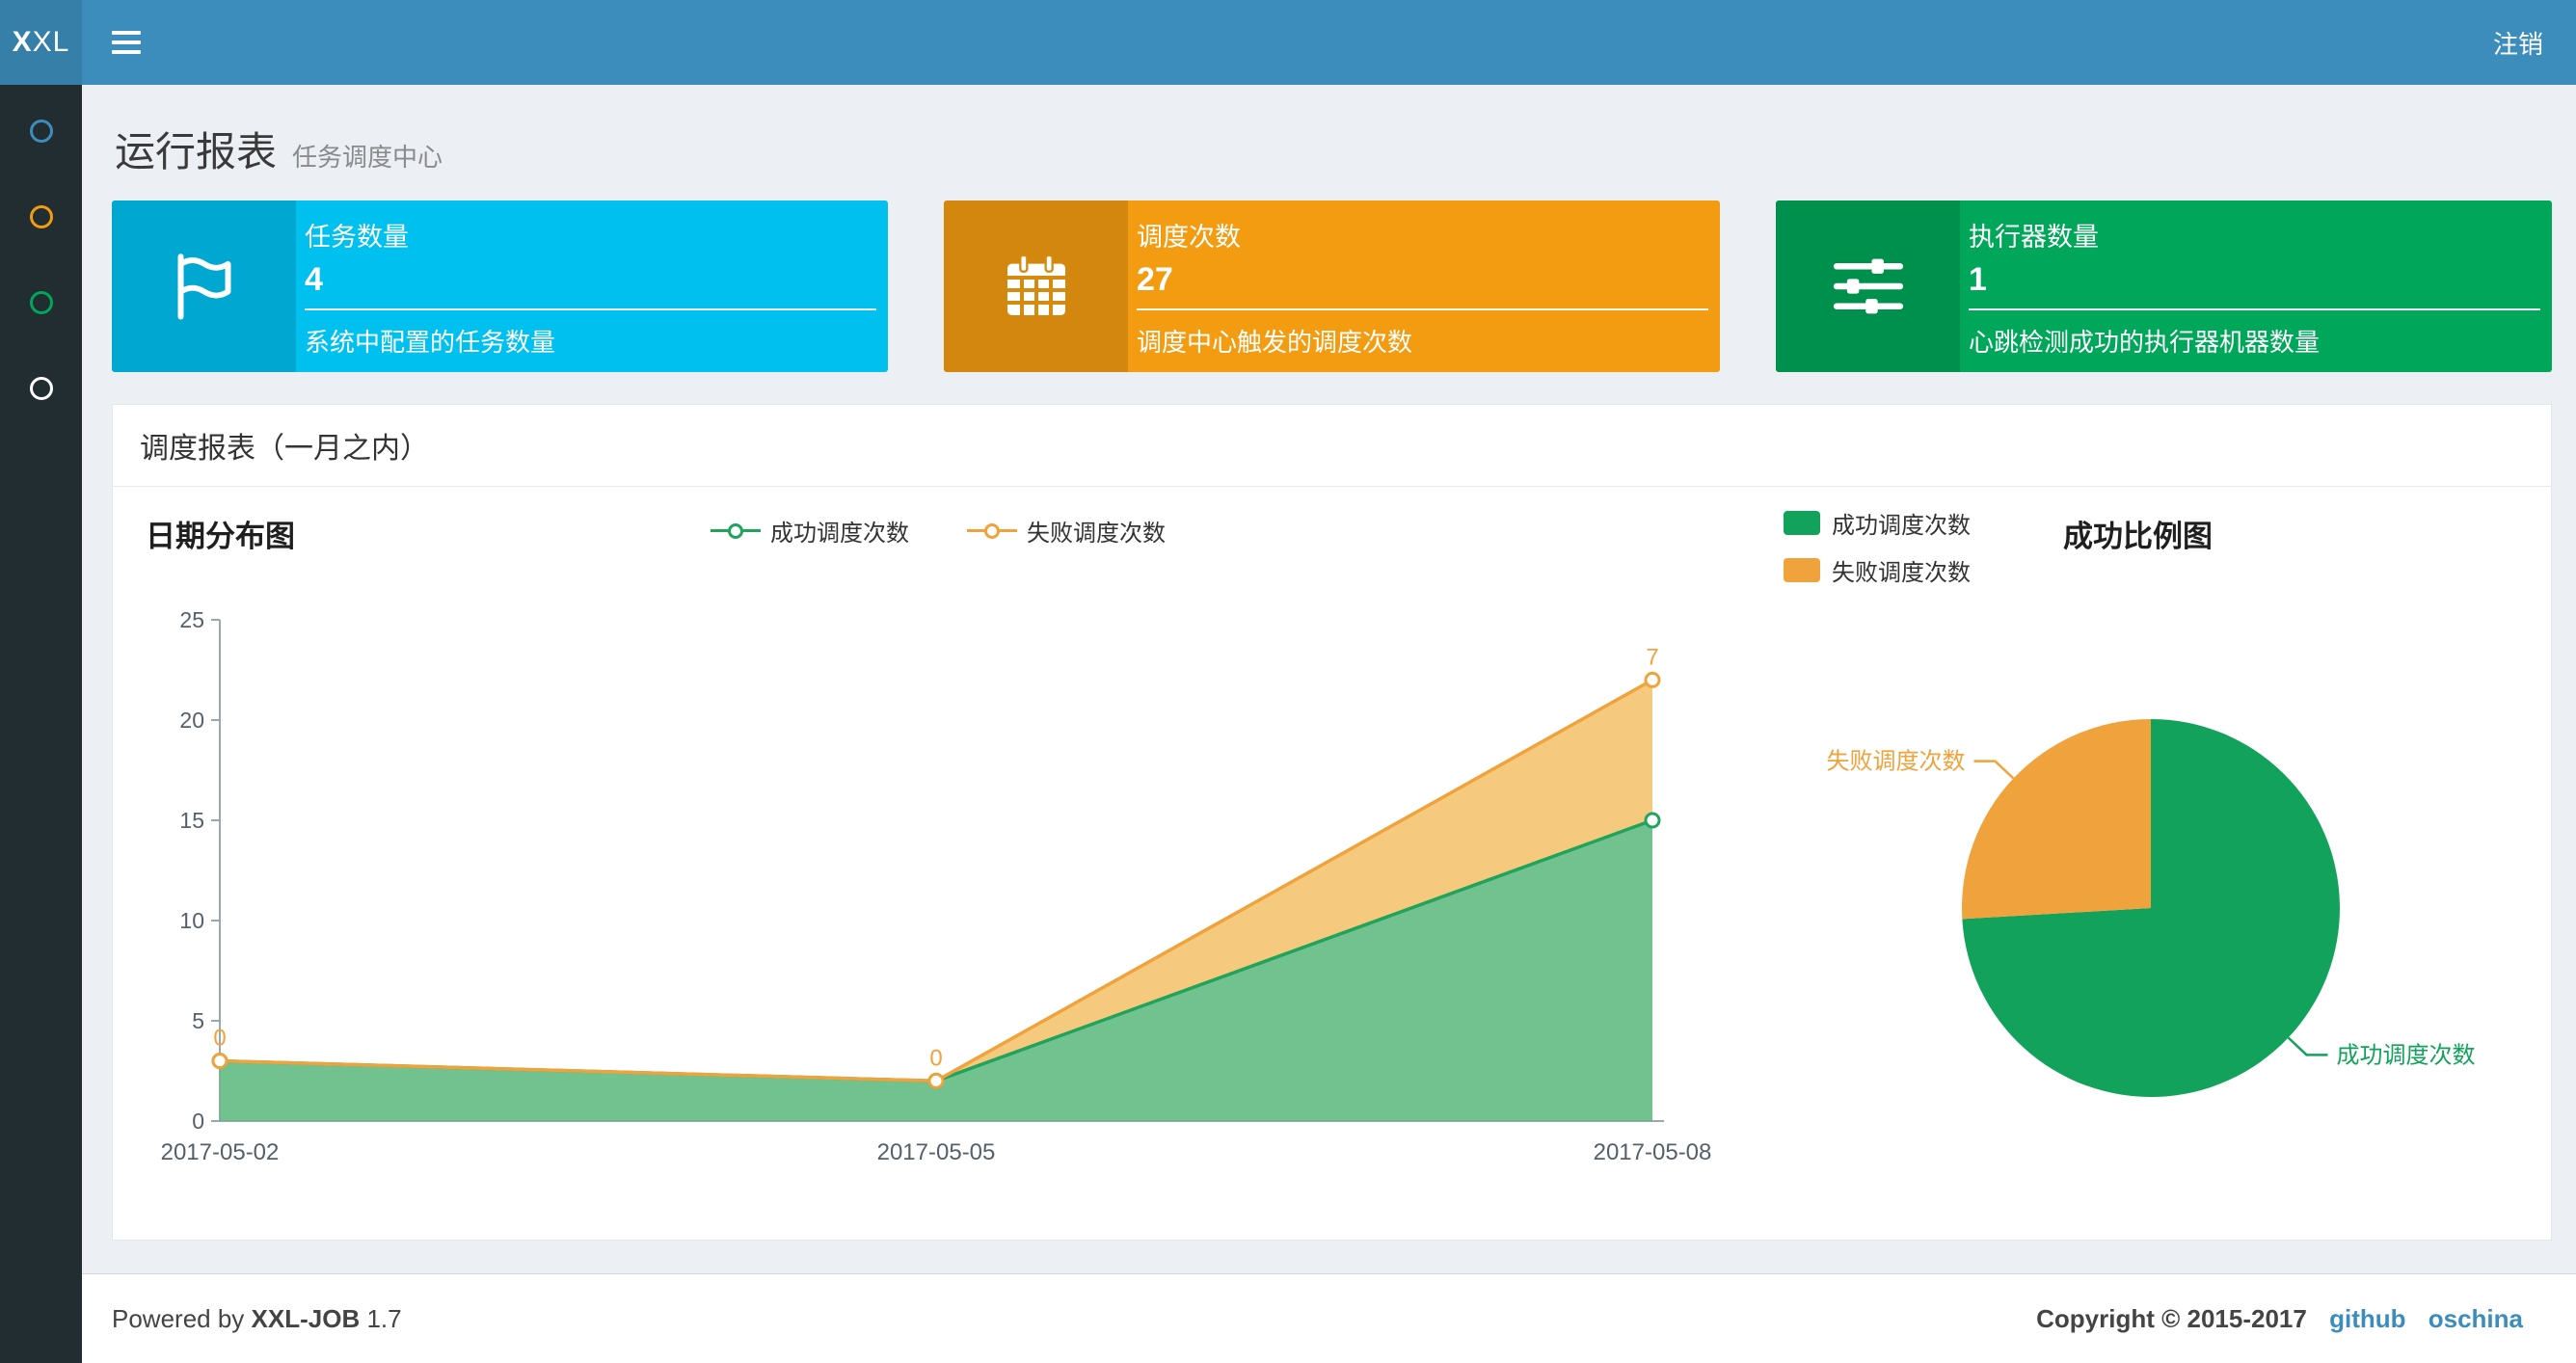 This screenshot has width=2576, height=1363. I want to click on svg-text: 25, so click(192, 619).